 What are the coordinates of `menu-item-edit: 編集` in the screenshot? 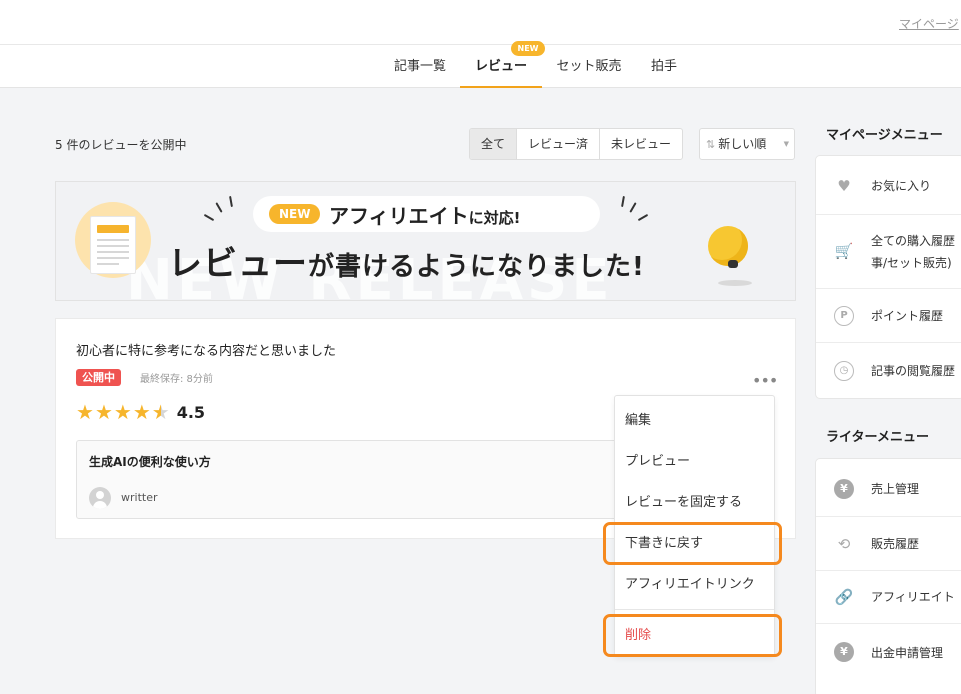 It's located at (694, 421).